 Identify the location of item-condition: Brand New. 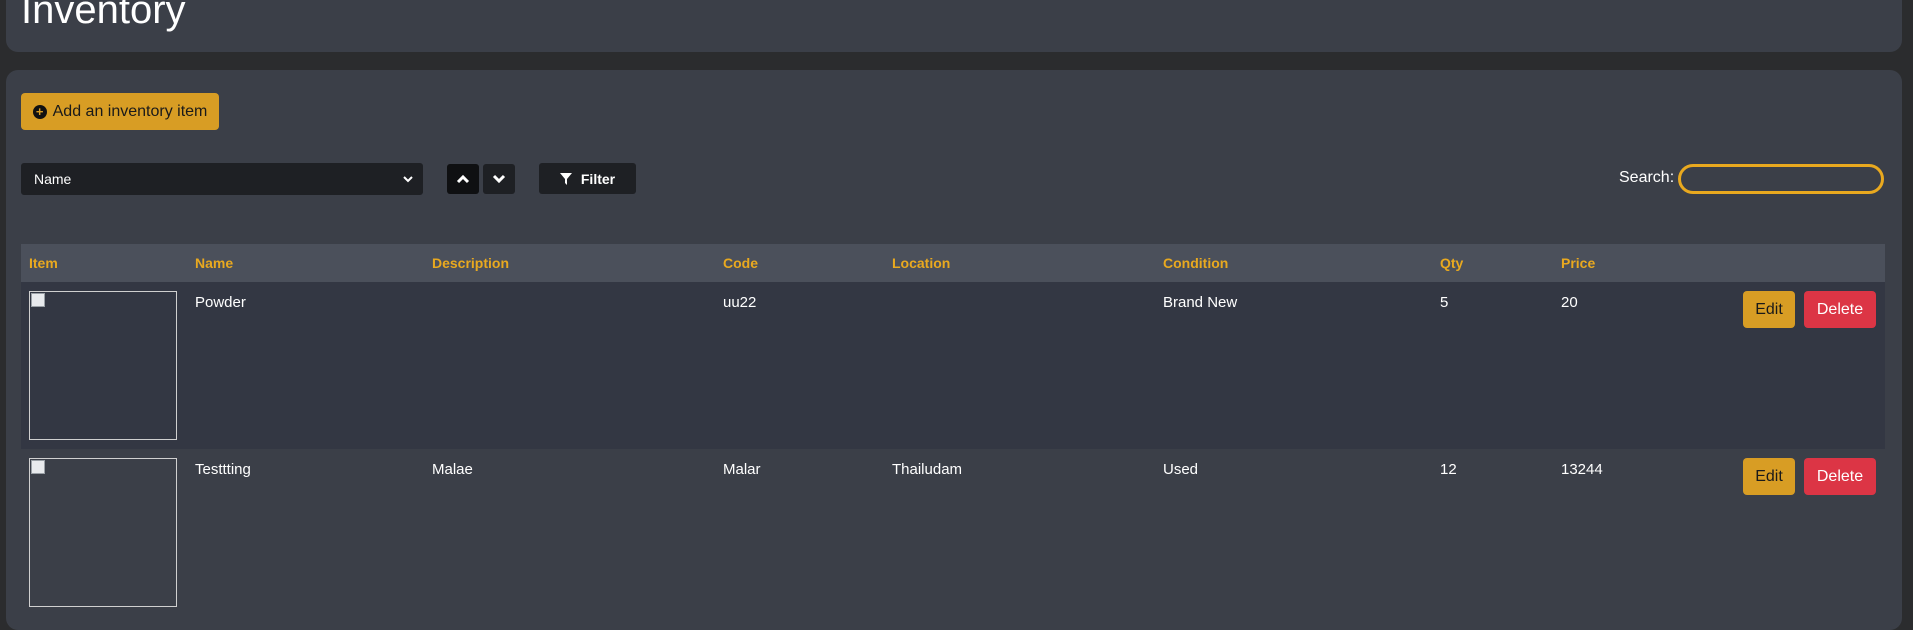
(1200, 302).